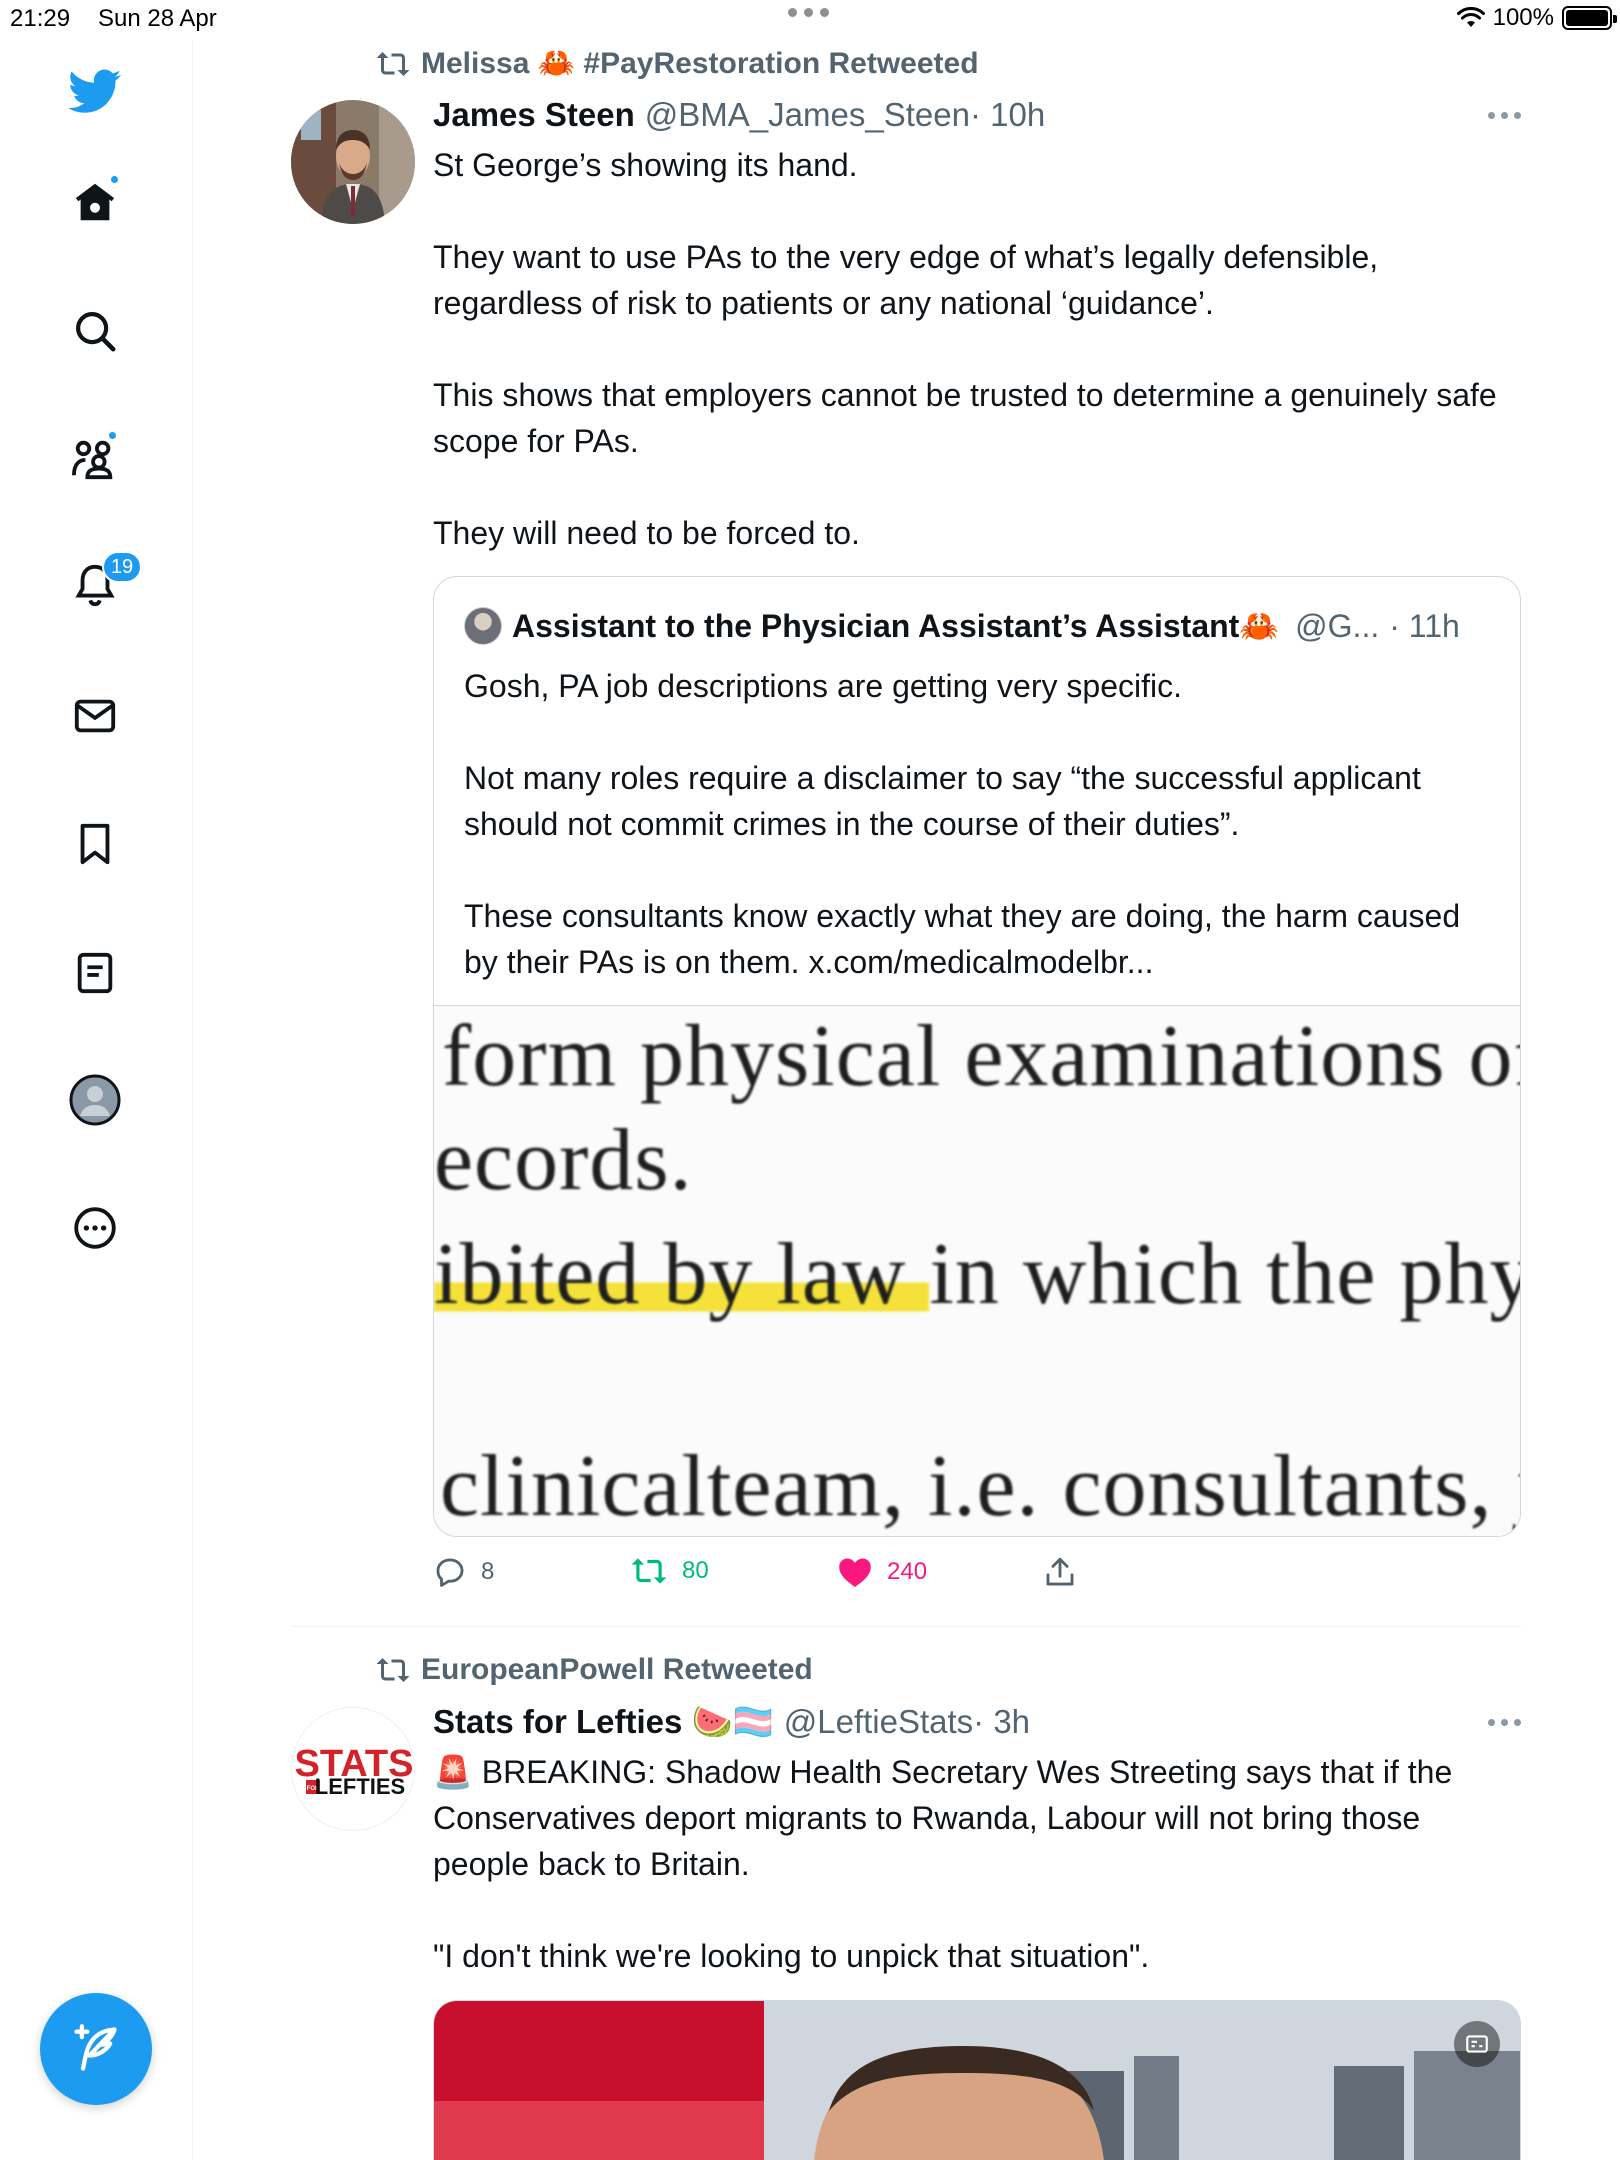  What do you see at coordinates (669, 1571) in the screenshot?
I see `retweet-button: 80` at bounding box center [669, 1571].